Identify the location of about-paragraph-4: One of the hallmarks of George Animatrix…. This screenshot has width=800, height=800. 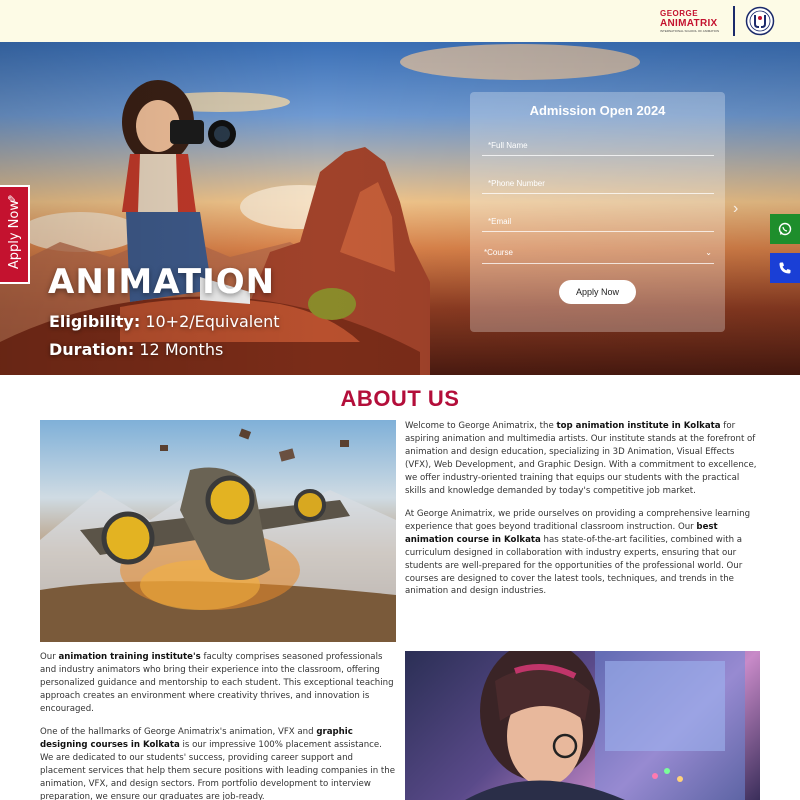
(218, 763).